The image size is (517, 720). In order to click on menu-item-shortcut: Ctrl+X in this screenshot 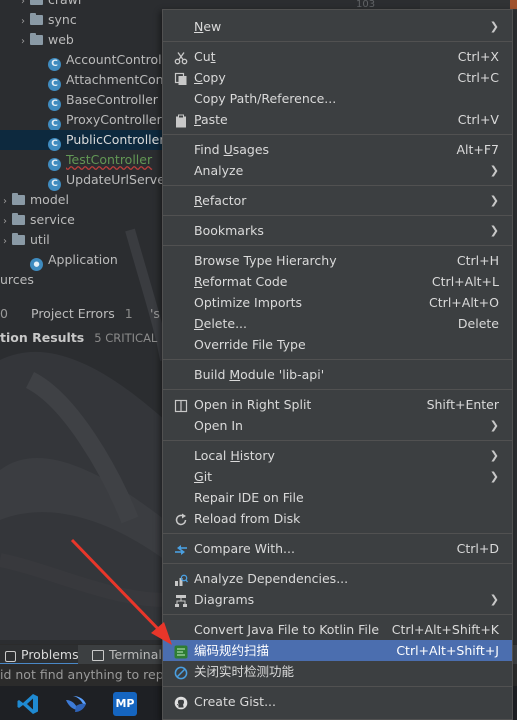, I will do `click(478, 56)`.